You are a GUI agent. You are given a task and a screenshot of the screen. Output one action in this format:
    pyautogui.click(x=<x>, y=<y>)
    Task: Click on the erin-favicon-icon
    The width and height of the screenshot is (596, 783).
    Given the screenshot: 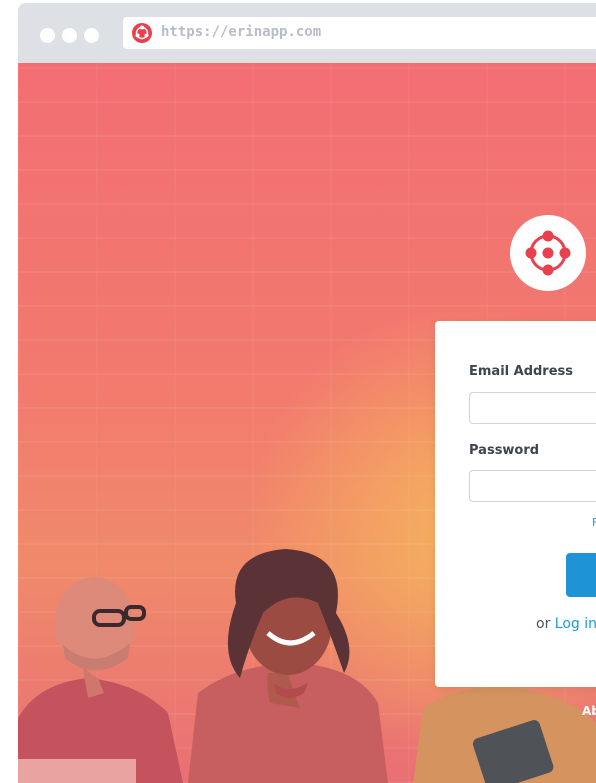 What is the action you would take?
    pyautogui.click(x=142, y=33)
    